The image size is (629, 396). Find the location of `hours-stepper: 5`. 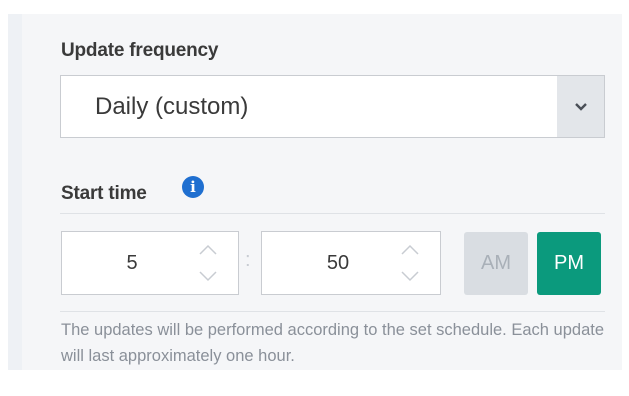

hours-stepper: 5 is located at coordinates (150, 263).